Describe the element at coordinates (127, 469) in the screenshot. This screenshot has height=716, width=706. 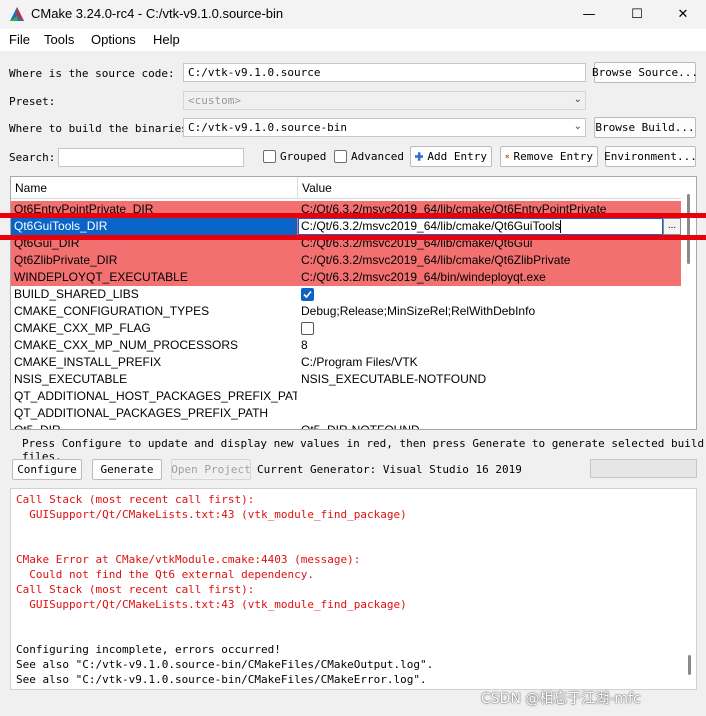
I see `generate-button: Generate` at that location.